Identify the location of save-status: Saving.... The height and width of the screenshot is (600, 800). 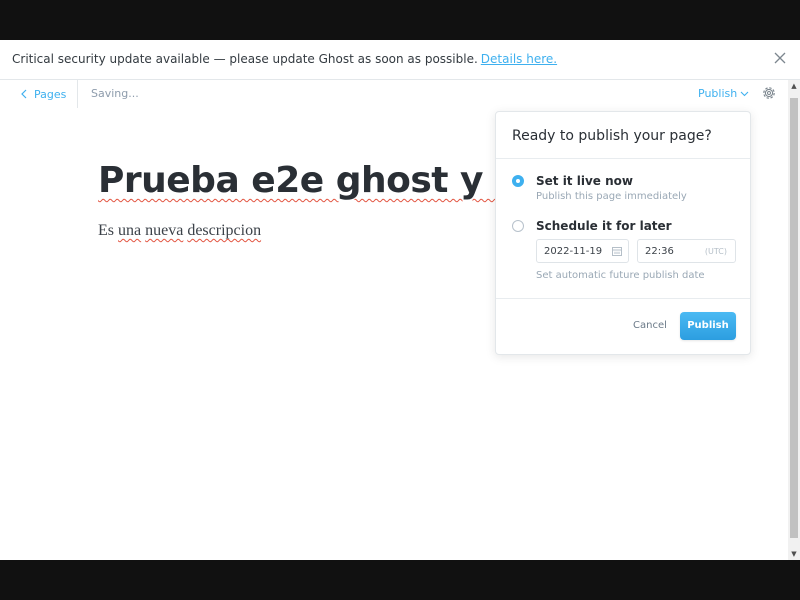
(115, 93).